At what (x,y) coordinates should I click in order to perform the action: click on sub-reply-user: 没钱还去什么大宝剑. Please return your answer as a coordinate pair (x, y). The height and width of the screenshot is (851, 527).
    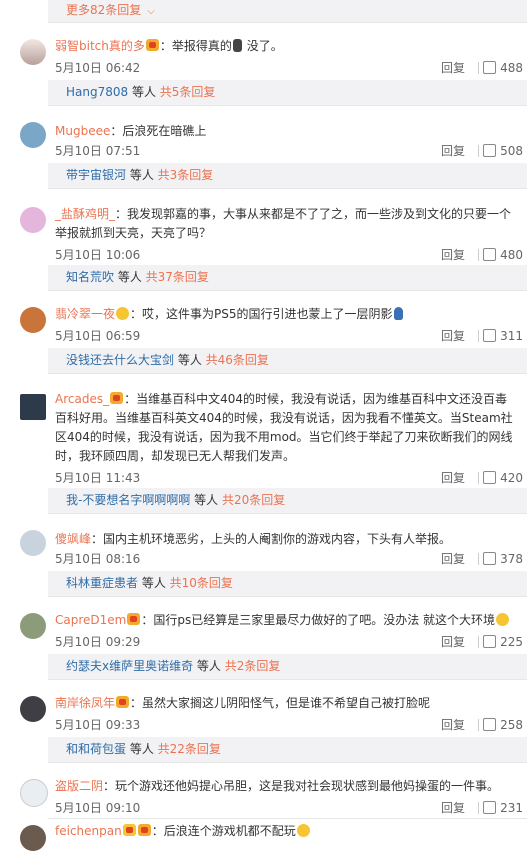
    Looking at the image, I should click on (120, 360).